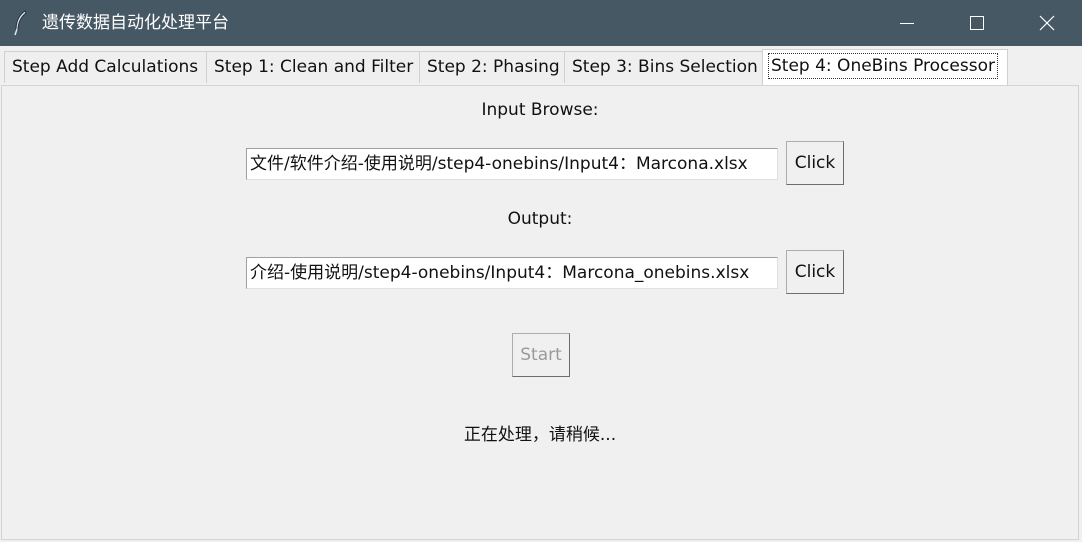 The image size is (1082, 542). I want to click on minimize-icon, so click(907, 23).